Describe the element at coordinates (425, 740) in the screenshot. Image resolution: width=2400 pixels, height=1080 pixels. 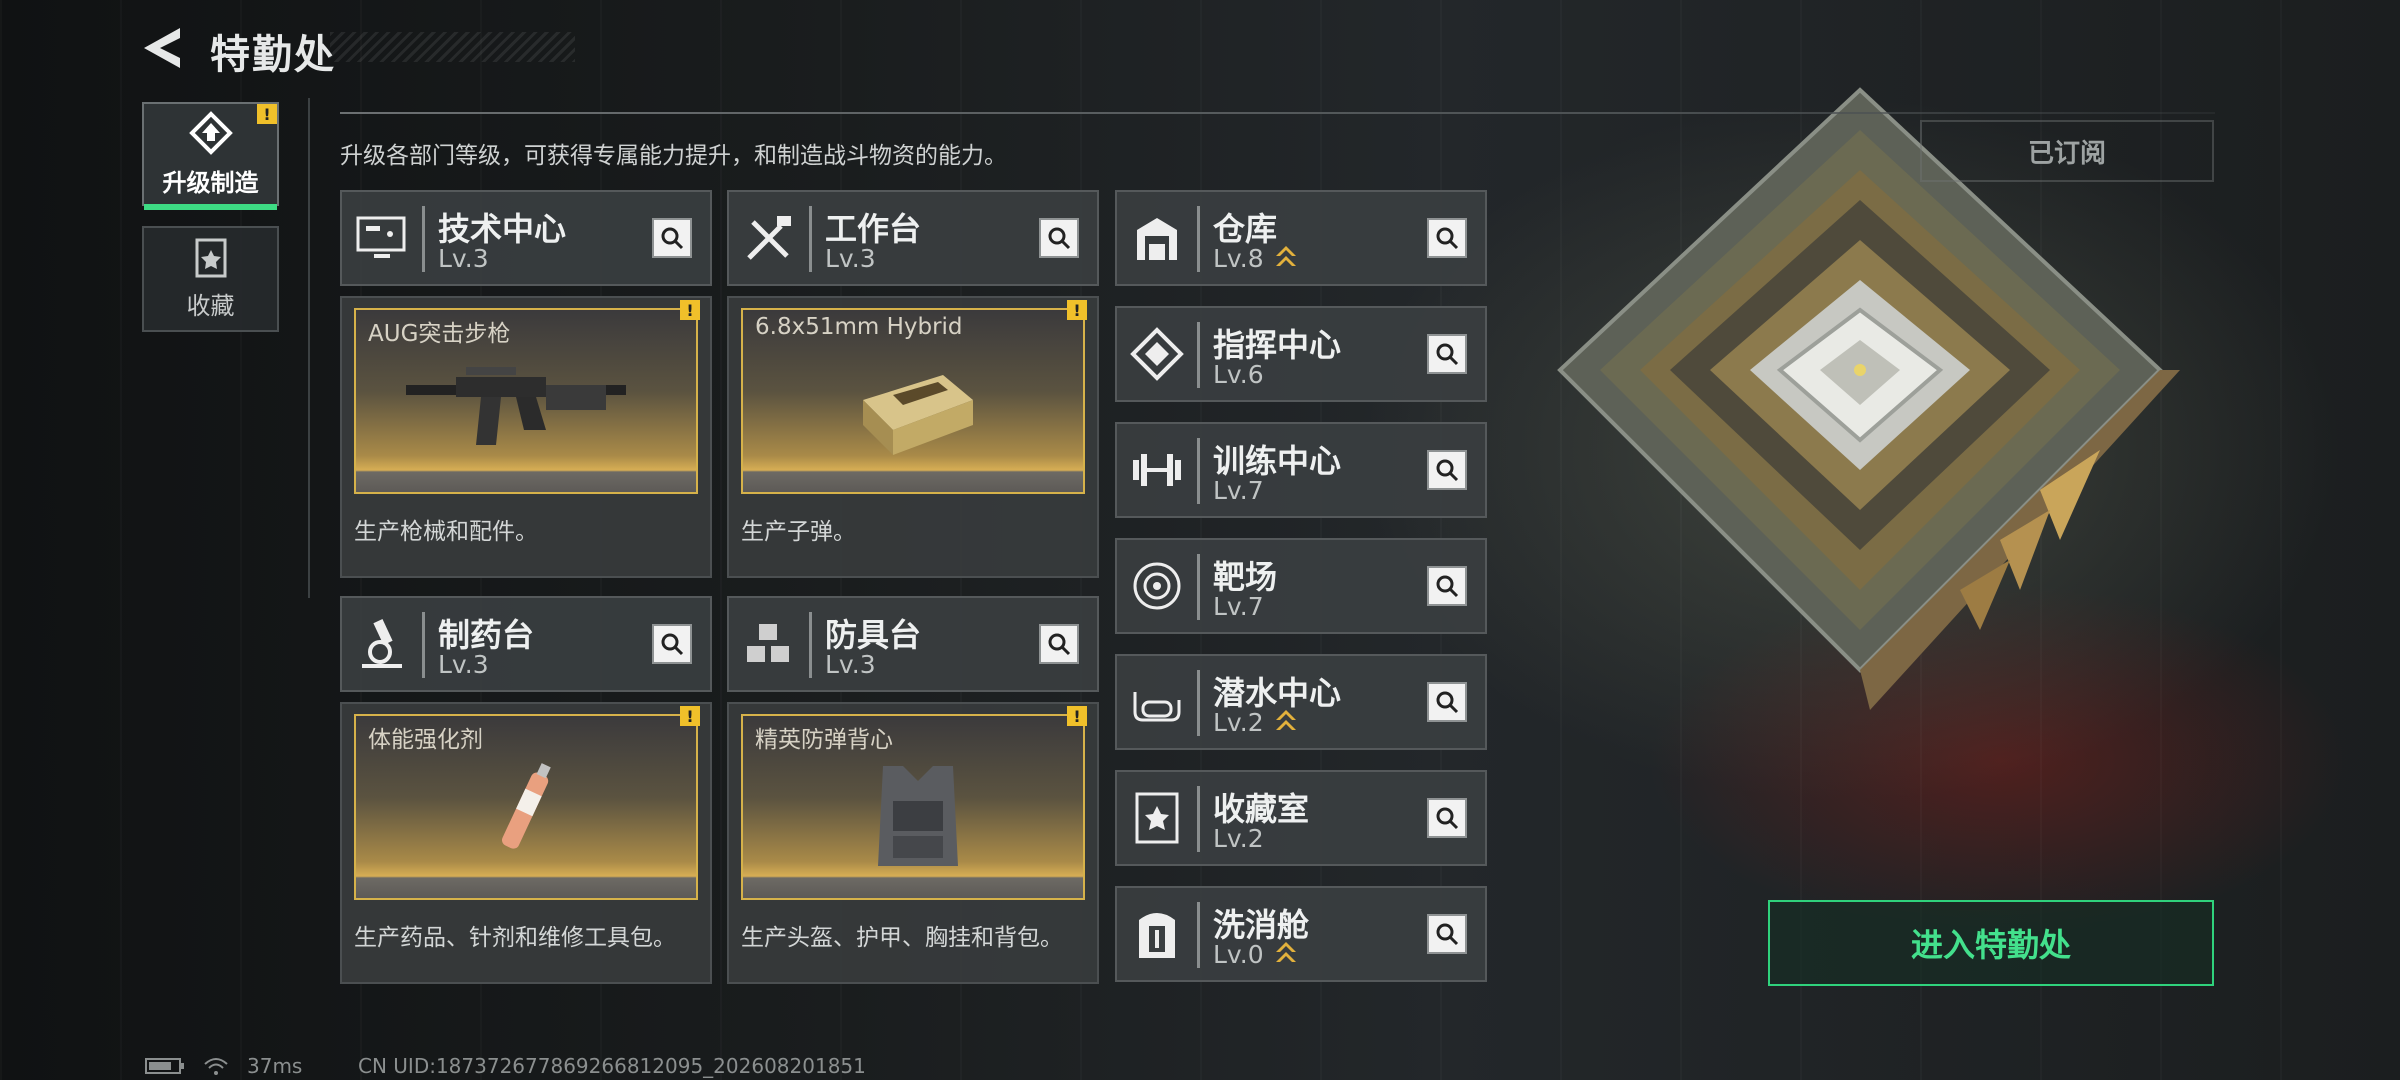
I see `product-name: 体能强化剂` at that location.